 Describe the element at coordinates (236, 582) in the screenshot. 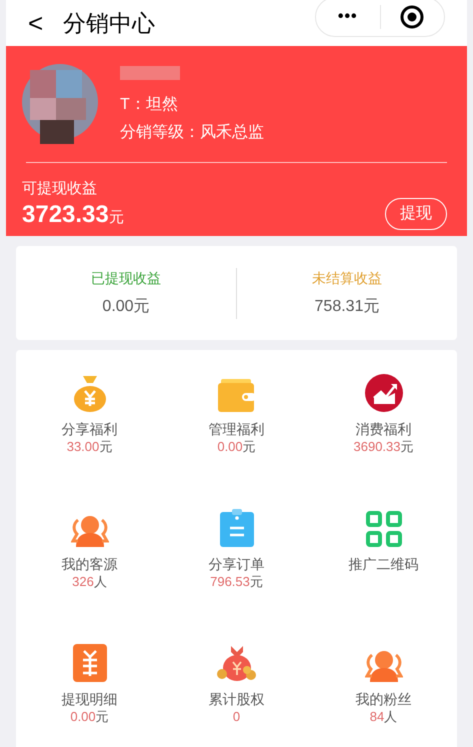

I see `menu-value: 796.53元` at that location.